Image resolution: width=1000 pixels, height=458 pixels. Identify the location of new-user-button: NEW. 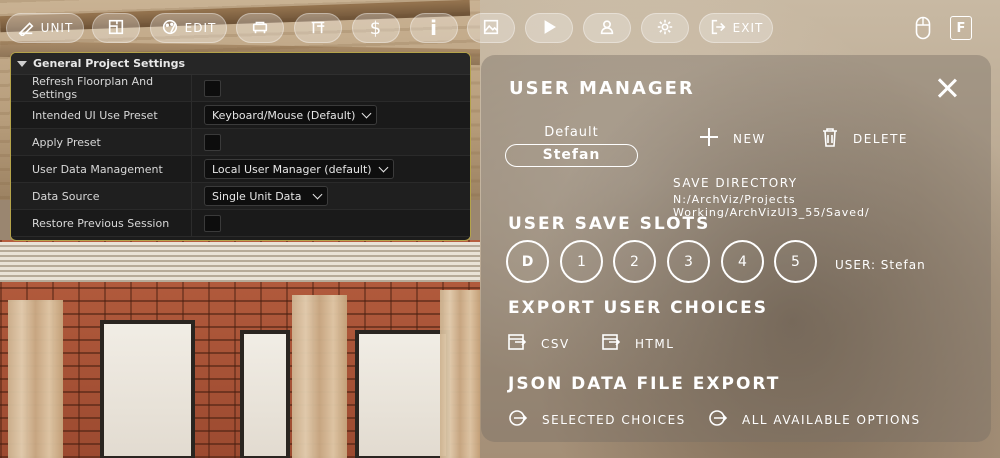
(732, 138).